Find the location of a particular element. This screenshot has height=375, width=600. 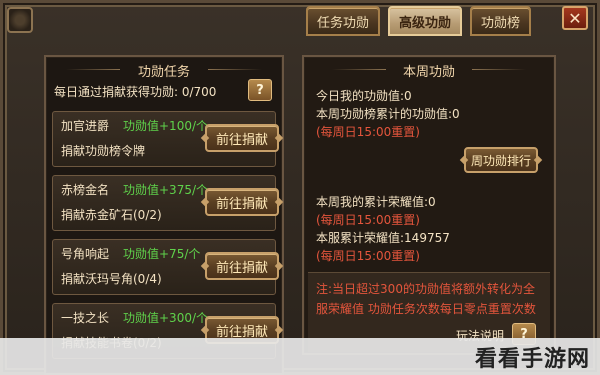

tab-label: 高级功勋 is located at coordinates (425, 23).